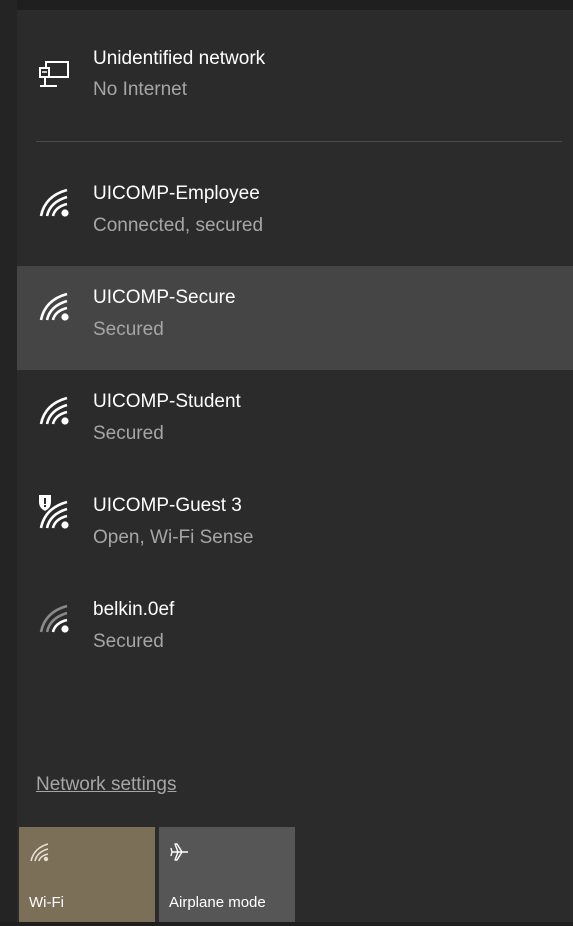 This screenshot has height=926, width=573. I want to click on network-name: UICOMP-Secure, so click(164, 297).